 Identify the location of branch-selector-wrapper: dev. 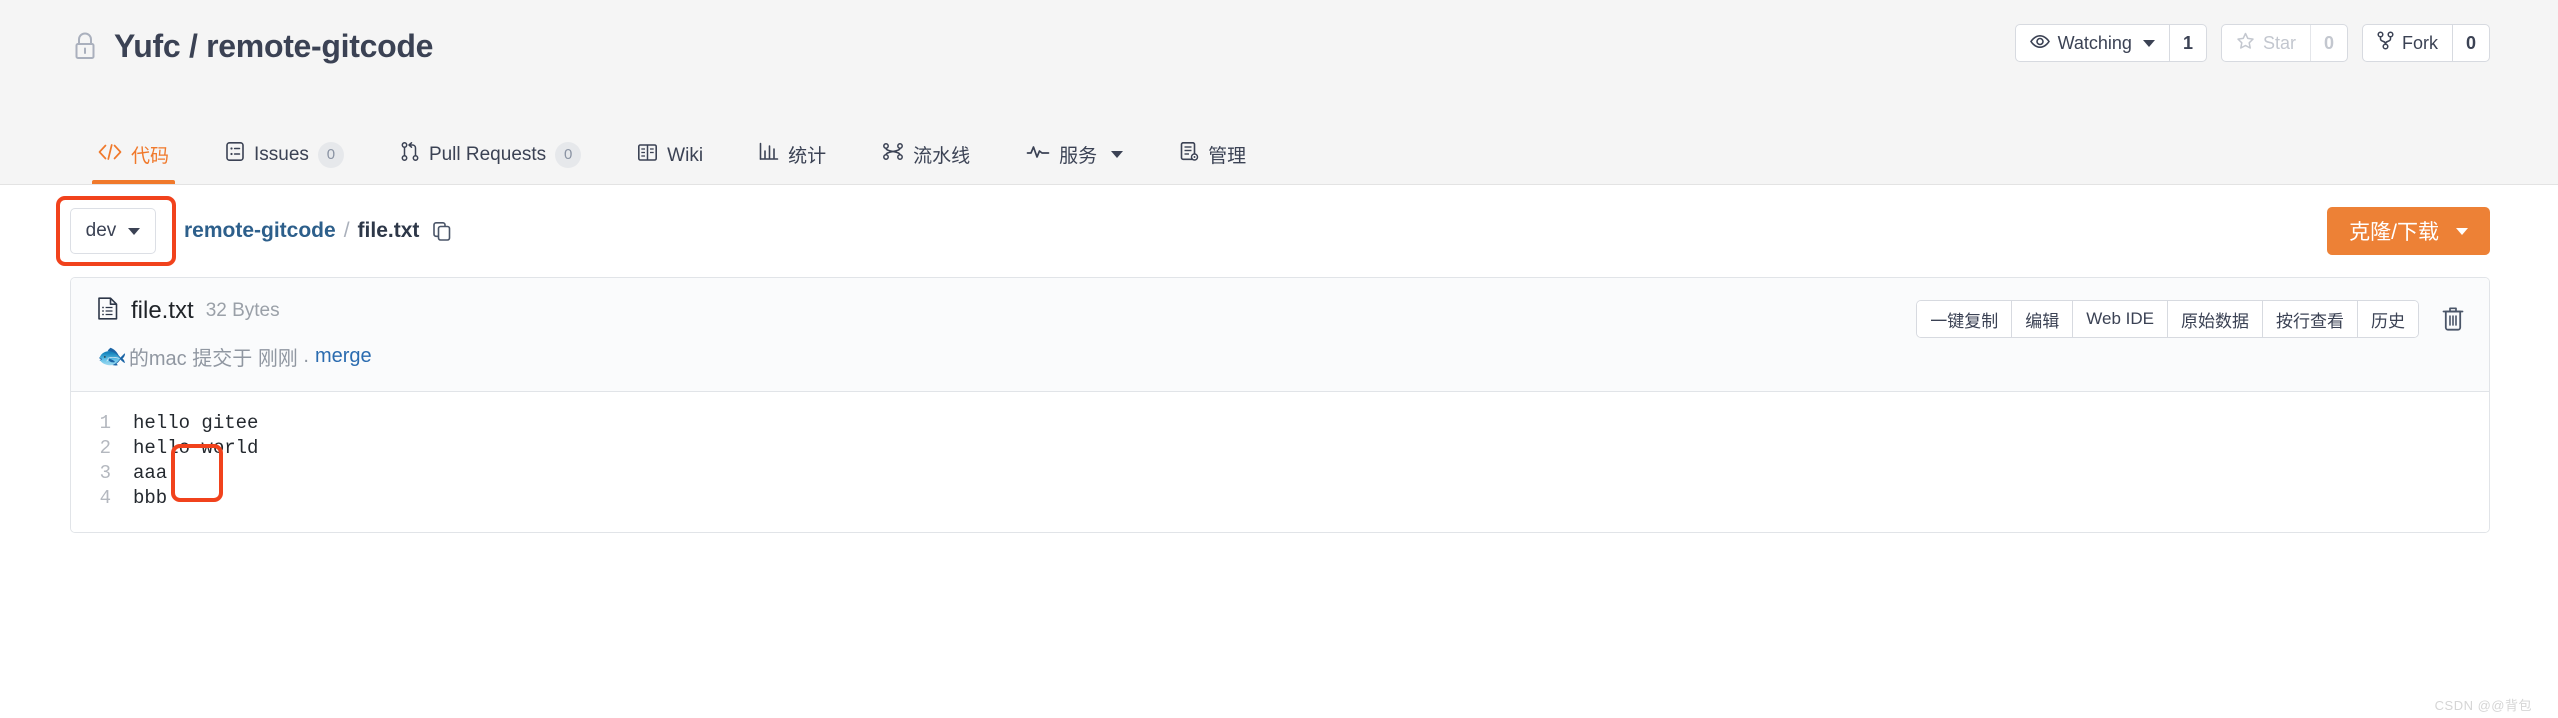
(116, 231).